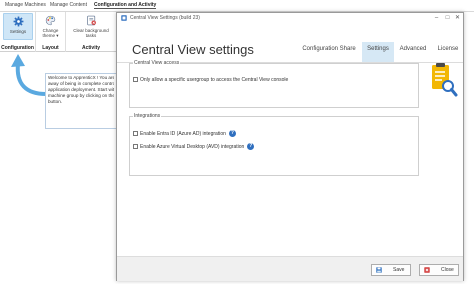  What do you see at coordinates (29, 75) in the screenshot?
I see `guide-arrow-icon` at bounding box center [29, 75].